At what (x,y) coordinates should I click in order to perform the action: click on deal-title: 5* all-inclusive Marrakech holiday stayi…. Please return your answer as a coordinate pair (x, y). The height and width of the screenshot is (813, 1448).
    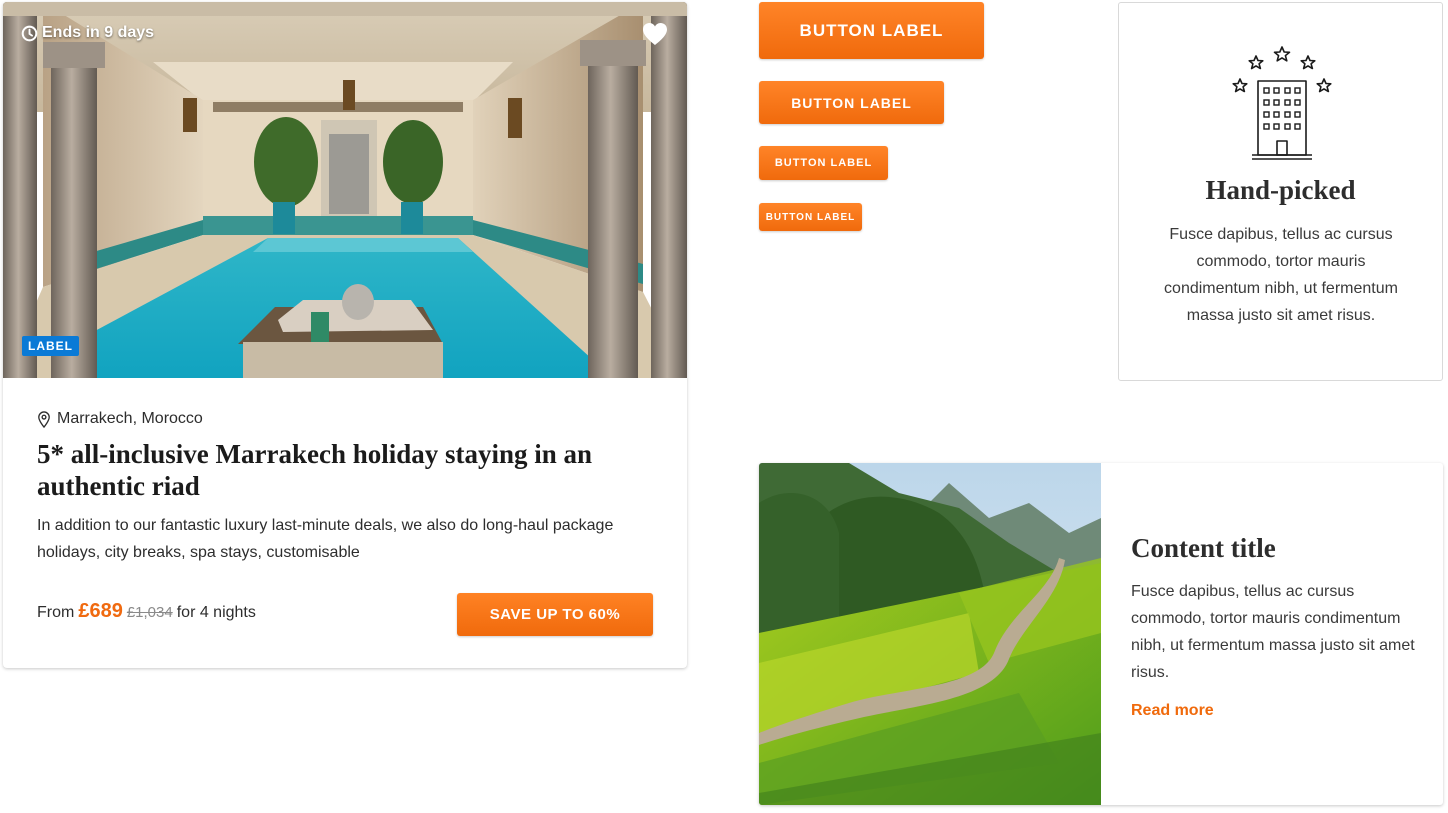
    Looking at the image, I should click on (347, 470).